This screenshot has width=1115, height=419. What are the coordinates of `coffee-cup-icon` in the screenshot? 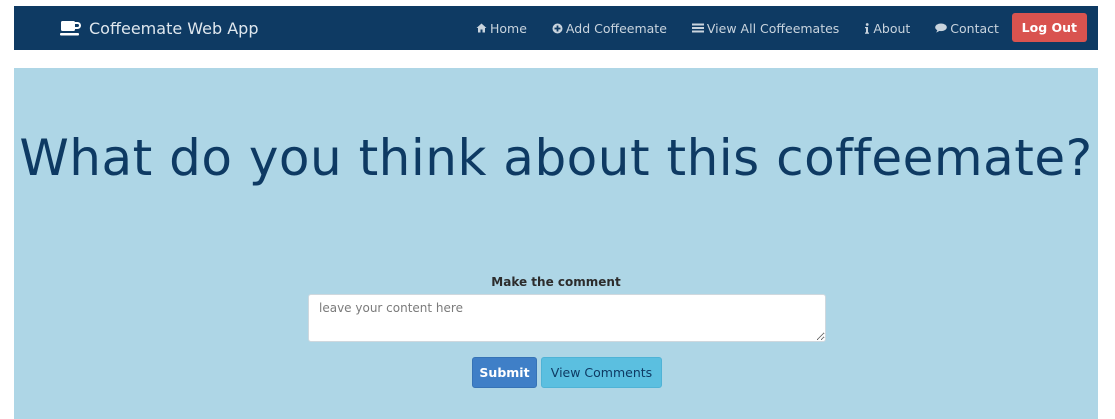 It's located at (71, 28).